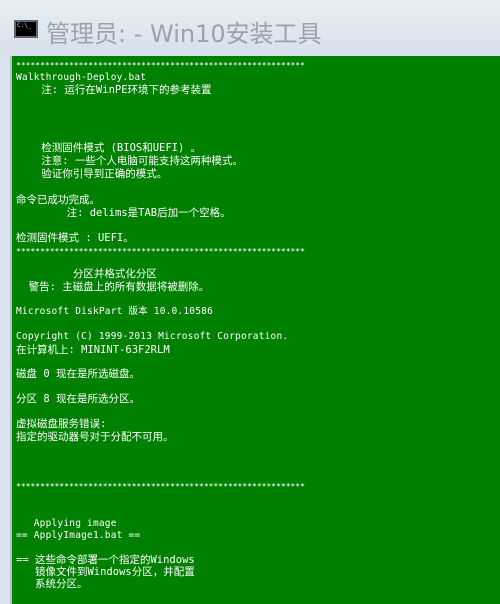 This screenshot has height=604, width=500. What do you see at coordinates (123, 213) in the screenshot?
I see `console-line: 注: delims是TAB后加一个空格。` at bounding box center [123, 213].